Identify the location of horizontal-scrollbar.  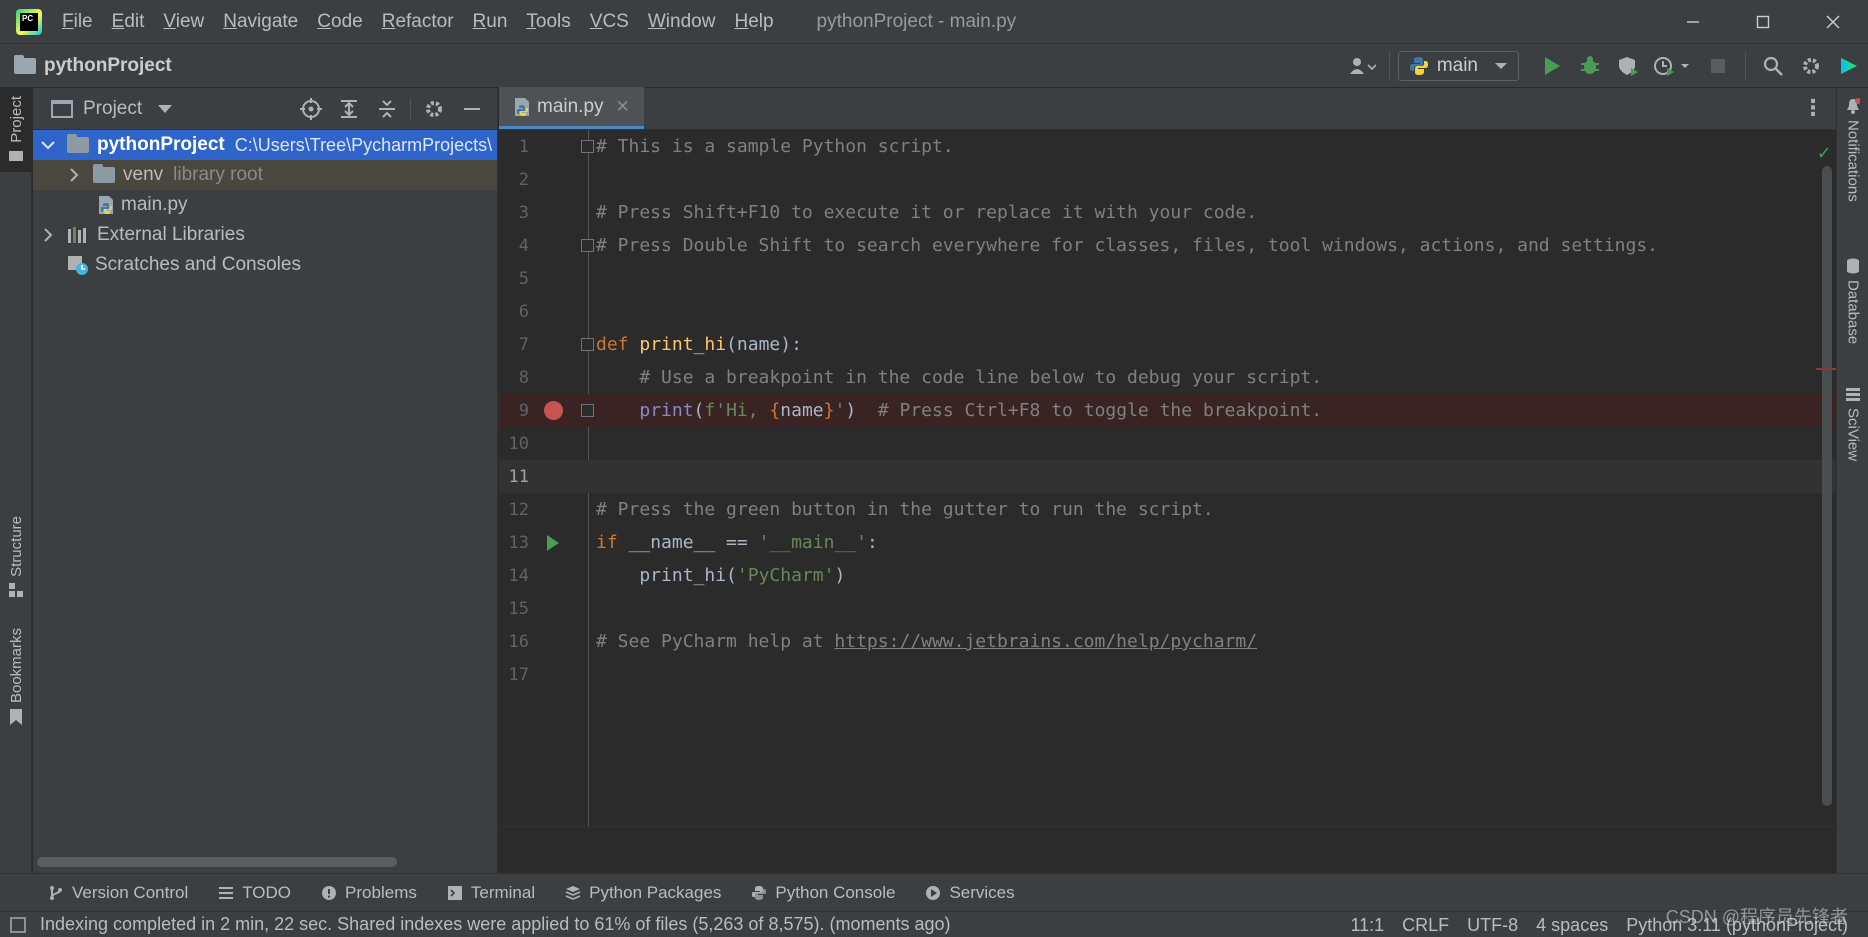
(217, 862).